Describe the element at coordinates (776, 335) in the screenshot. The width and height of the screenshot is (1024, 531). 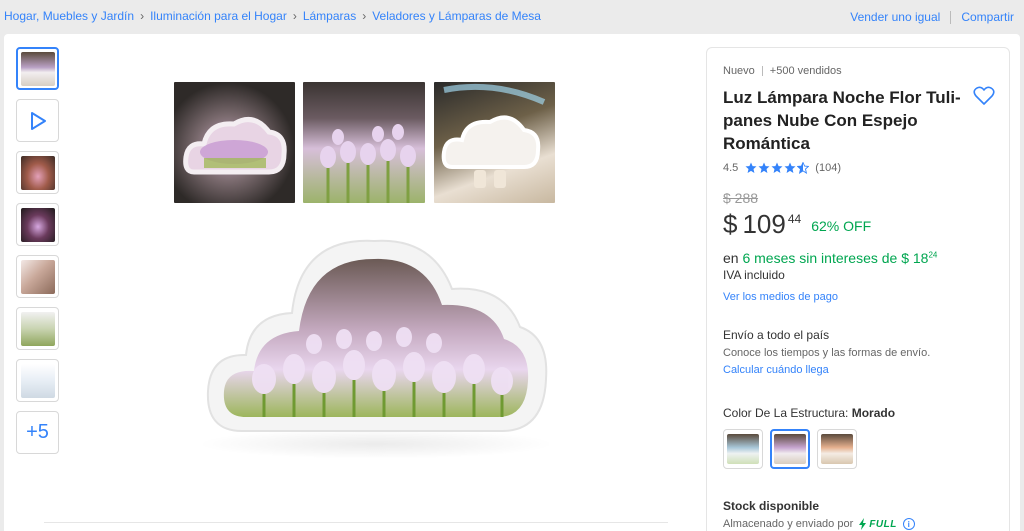
I see `shipping-title: Envío a todo el país` at that location.